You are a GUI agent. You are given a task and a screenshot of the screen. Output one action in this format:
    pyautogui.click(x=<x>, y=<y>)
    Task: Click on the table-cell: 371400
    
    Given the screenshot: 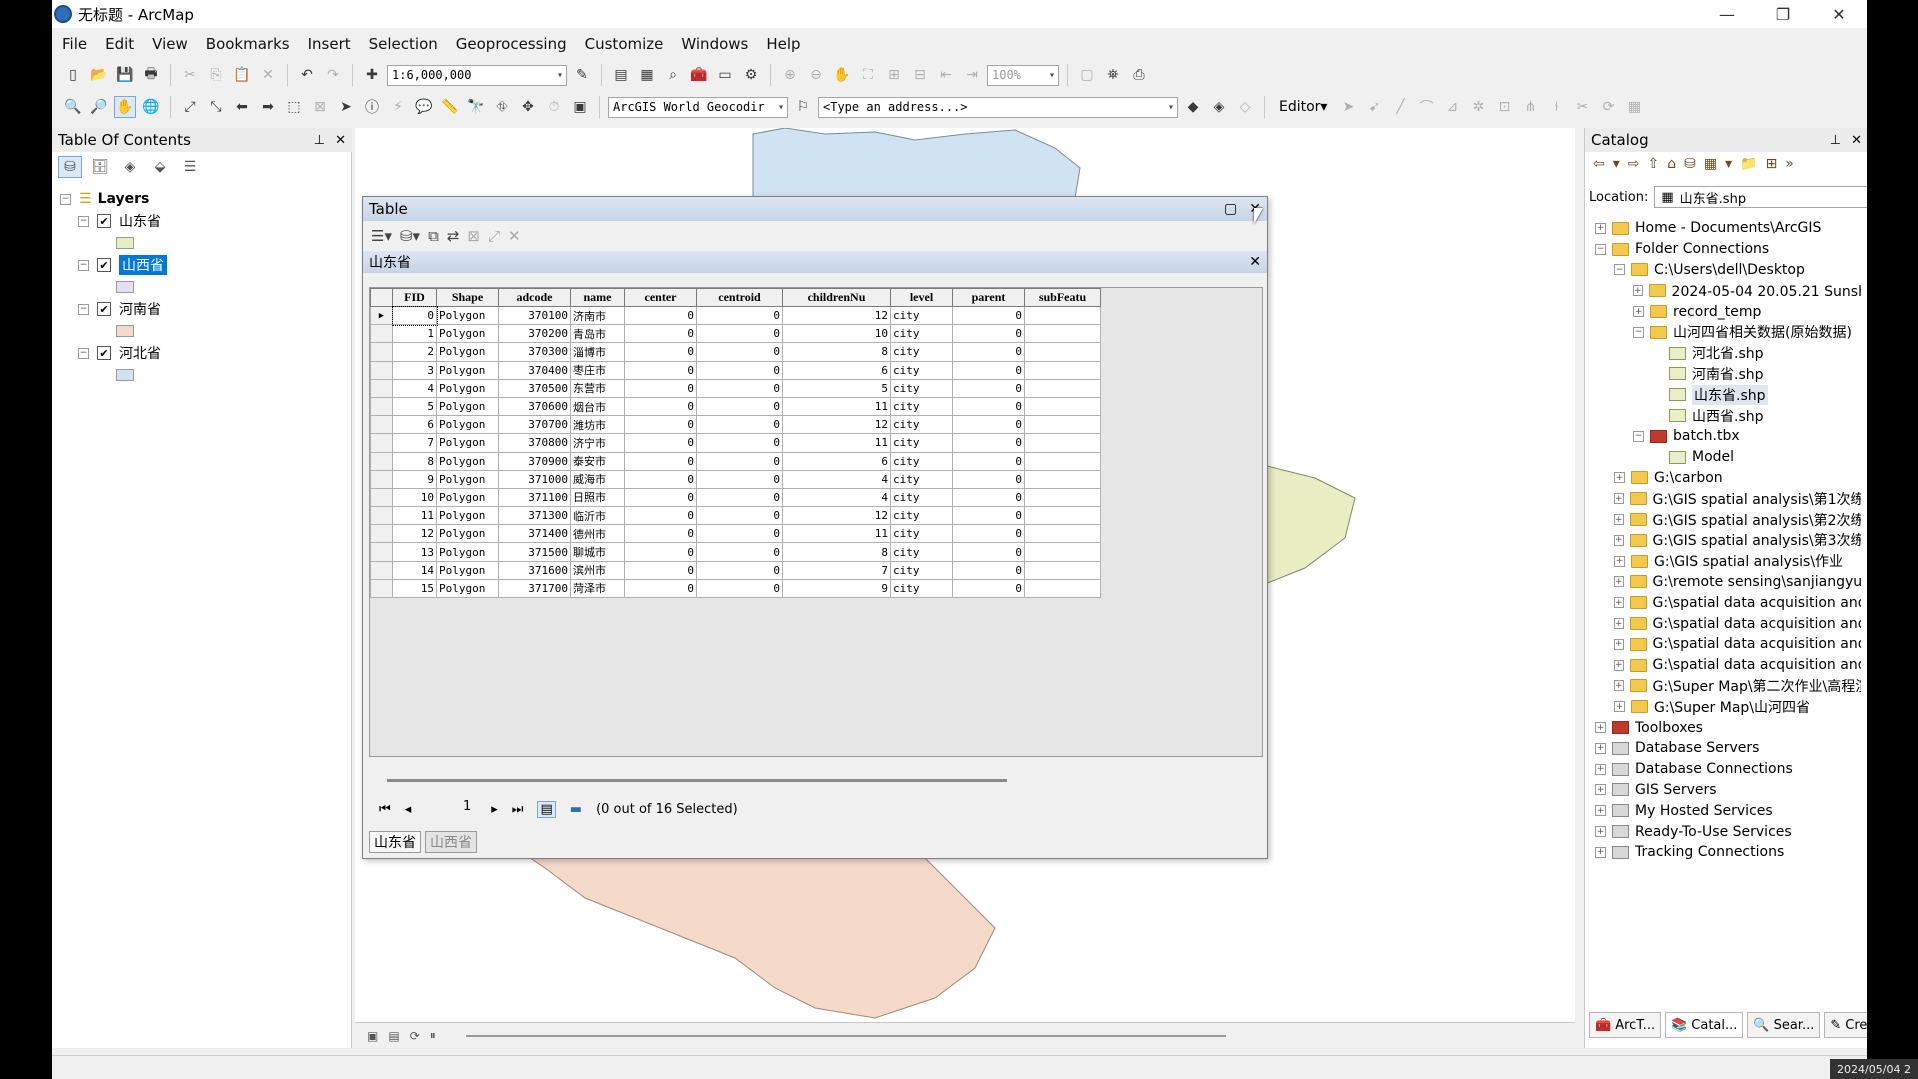 What is the action you would take?
    pyautogui.click(x=534, y=534)
    